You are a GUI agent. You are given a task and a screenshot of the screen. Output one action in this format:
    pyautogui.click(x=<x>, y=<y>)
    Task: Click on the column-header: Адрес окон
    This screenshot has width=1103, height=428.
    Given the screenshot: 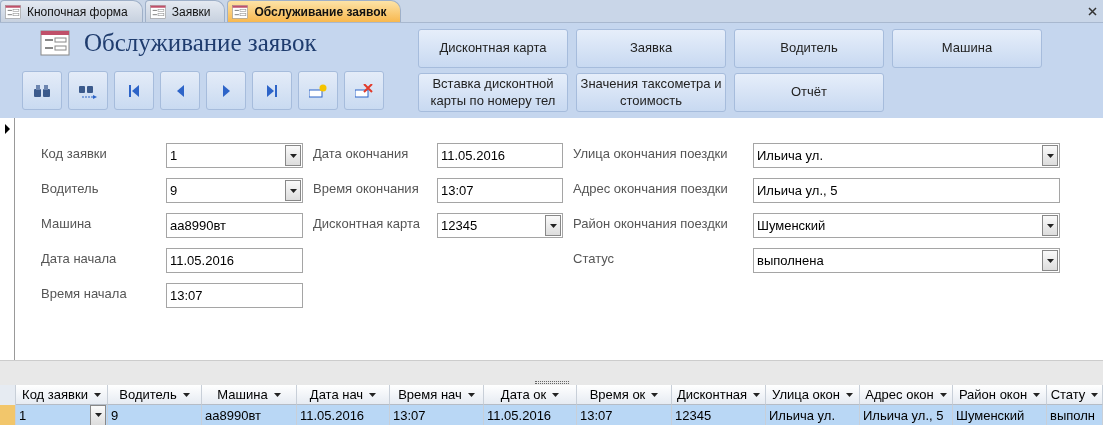 What is the action you would take?
    pyautogui.click(x=906, y=395)
    